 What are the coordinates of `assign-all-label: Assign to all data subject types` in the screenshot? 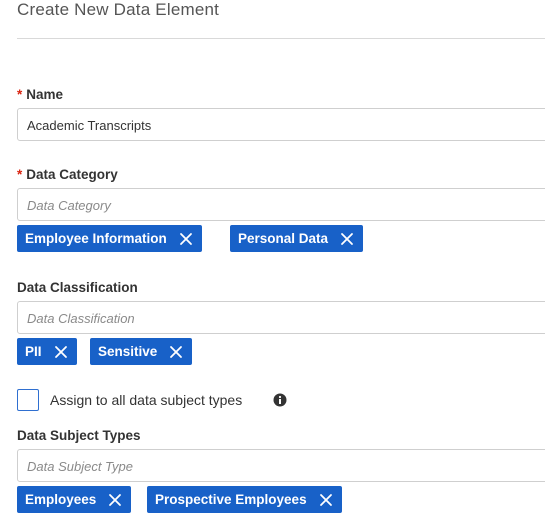 It's located at (146, 400).